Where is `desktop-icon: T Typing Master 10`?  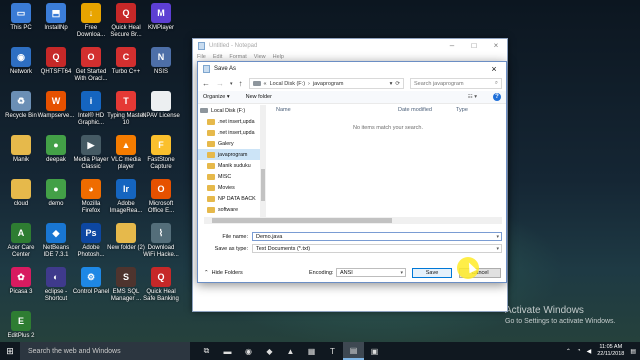
desktop-icon: T Typing Master 10 is located at coordinates (126, 108).